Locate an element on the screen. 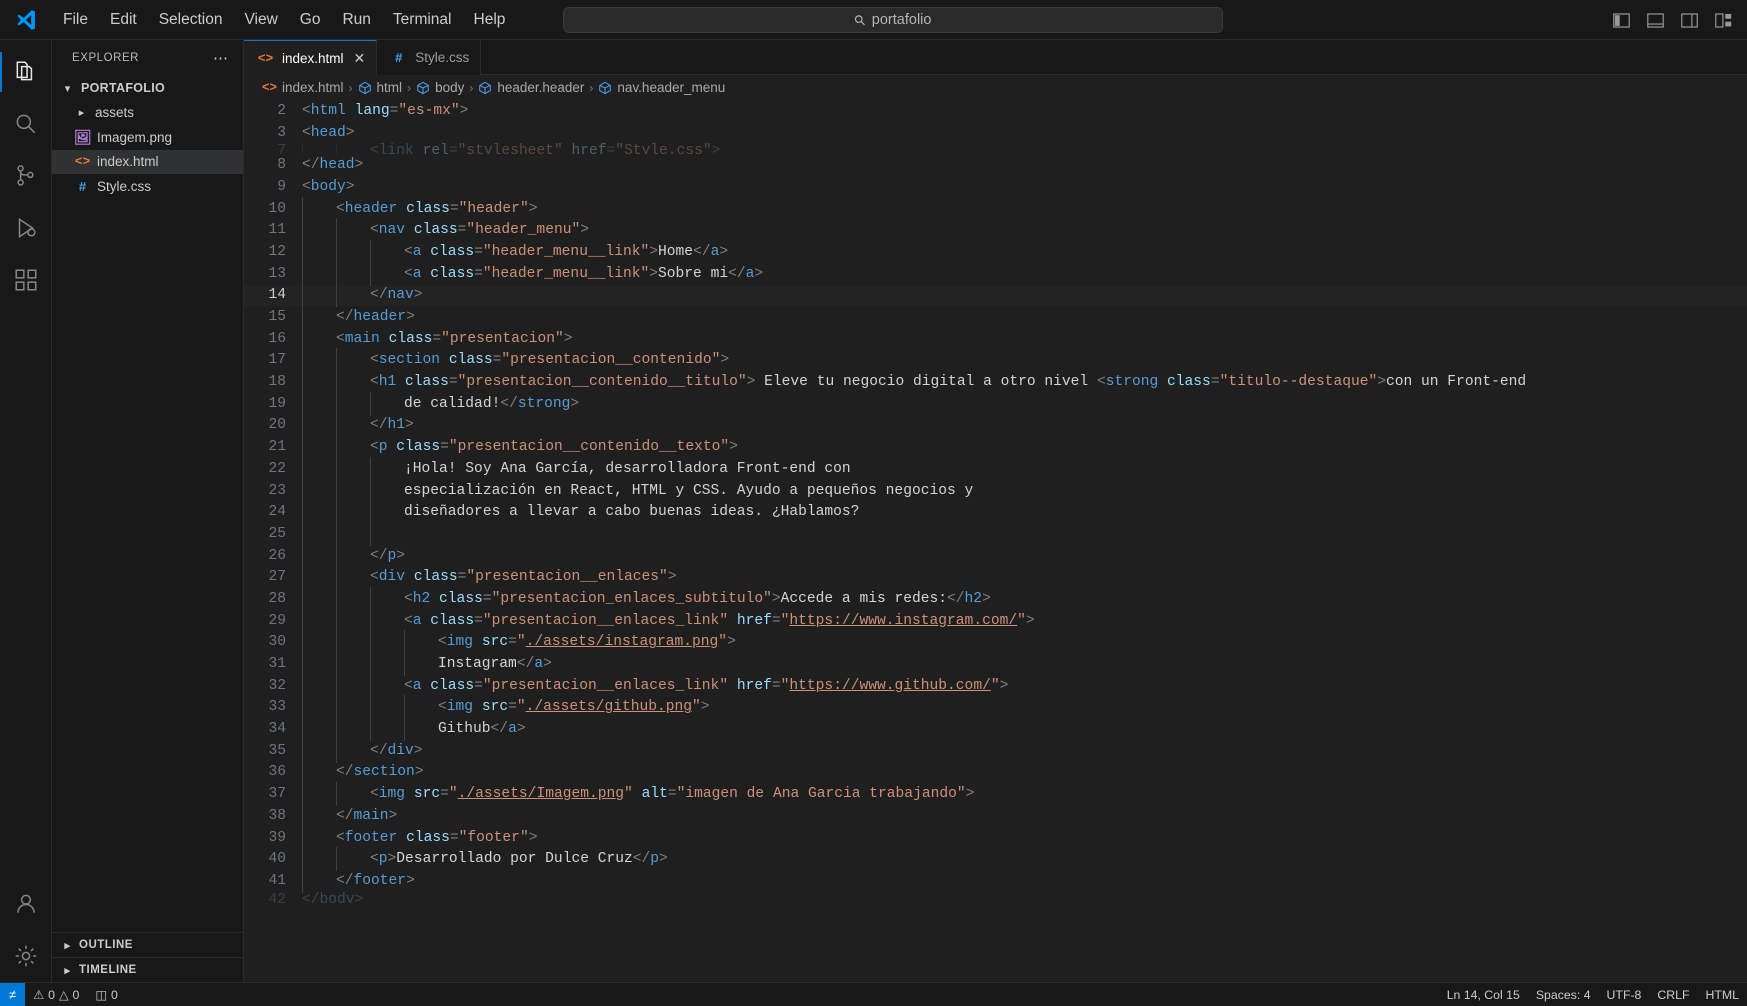 The width and height of the screenshot is (1747, 1006). breadcrumb-item-html: html is located at coordinates (380, 87).